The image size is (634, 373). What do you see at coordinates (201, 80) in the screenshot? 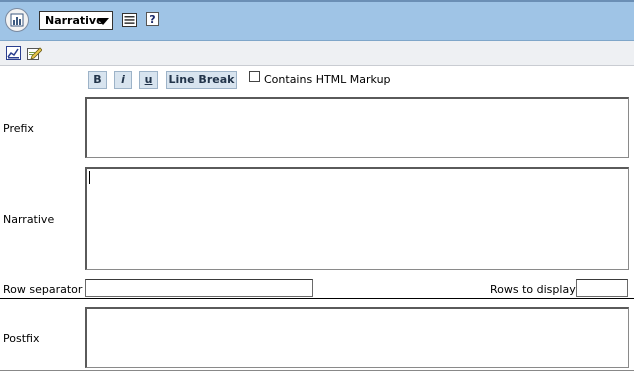
I see `line-break-button: Line Break` at bounding box center [201, 80].